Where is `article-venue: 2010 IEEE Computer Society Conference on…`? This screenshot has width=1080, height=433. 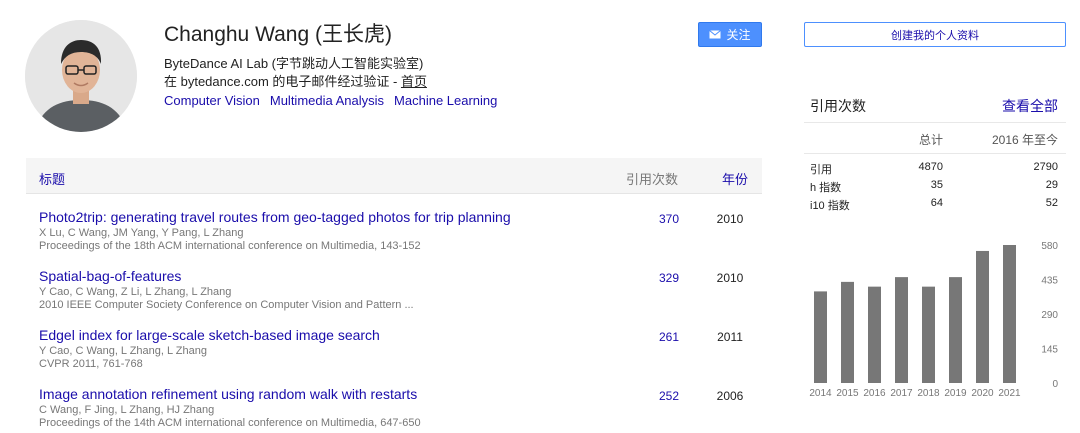 article-venue: 2010 IEEE Computer Society Conference on… is located at coordinates (226, 305).